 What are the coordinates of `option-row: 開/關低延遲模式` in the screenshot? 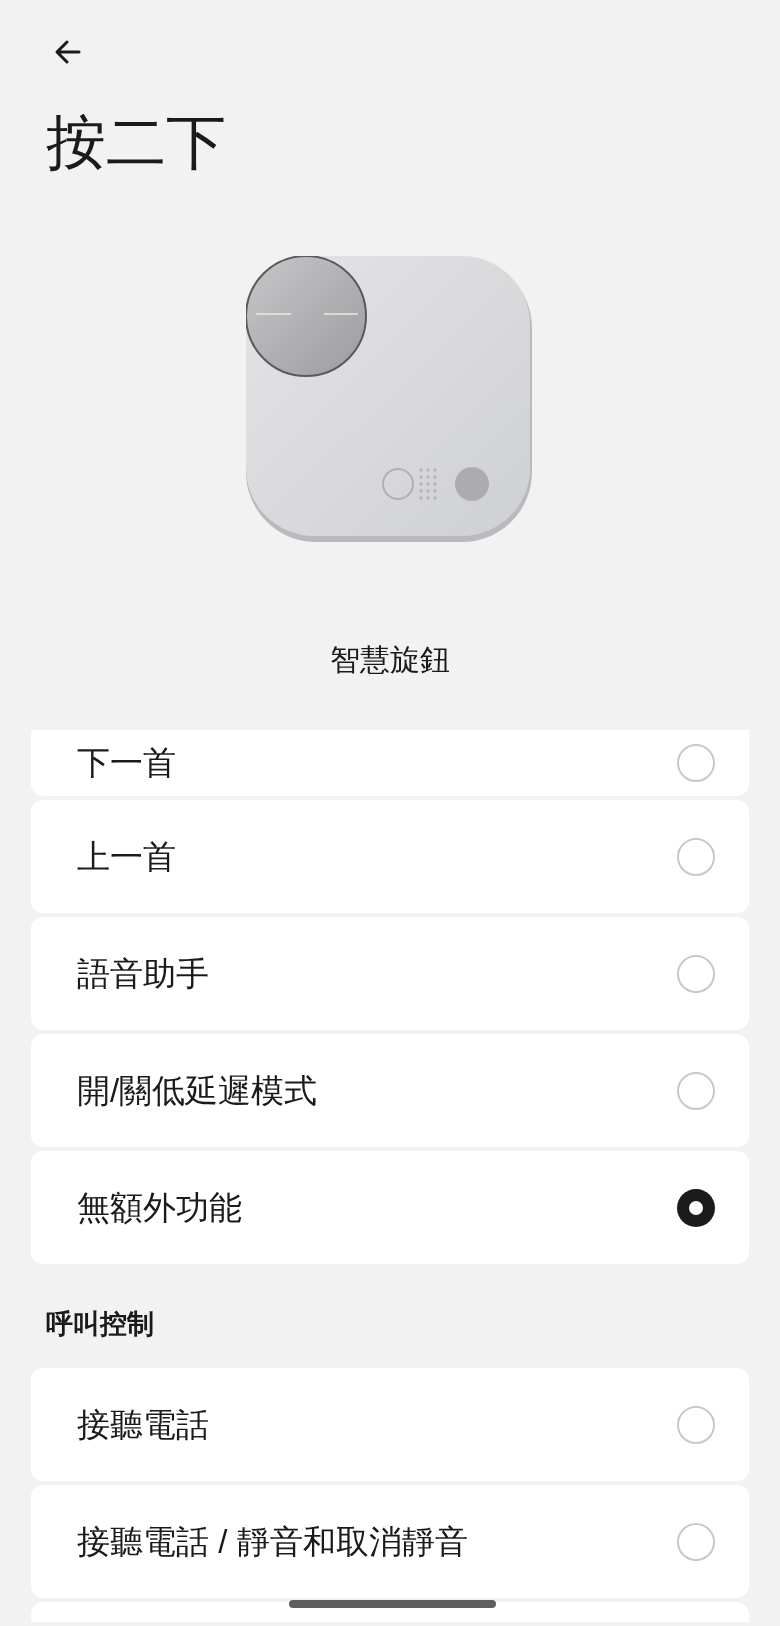 It's located at (390, 1090).